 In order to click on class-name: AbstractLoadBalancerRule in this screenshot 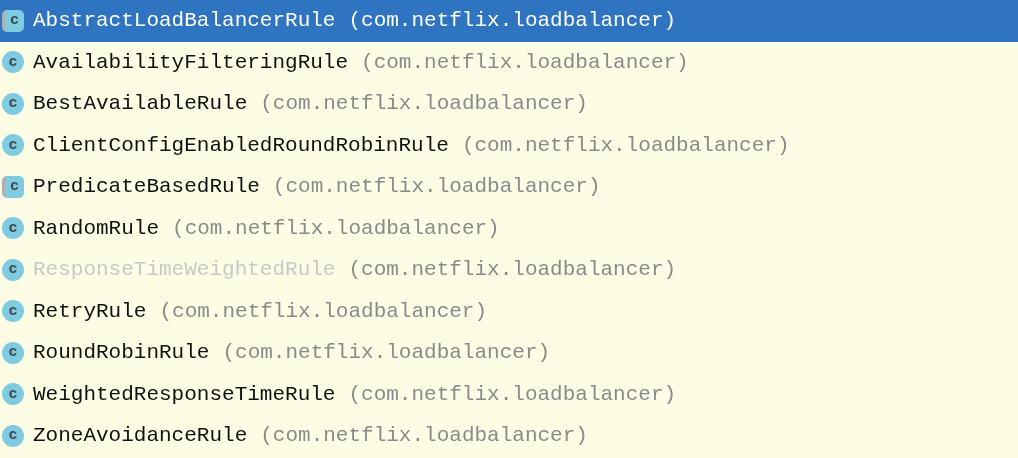, I will do `click(184, 21)`.